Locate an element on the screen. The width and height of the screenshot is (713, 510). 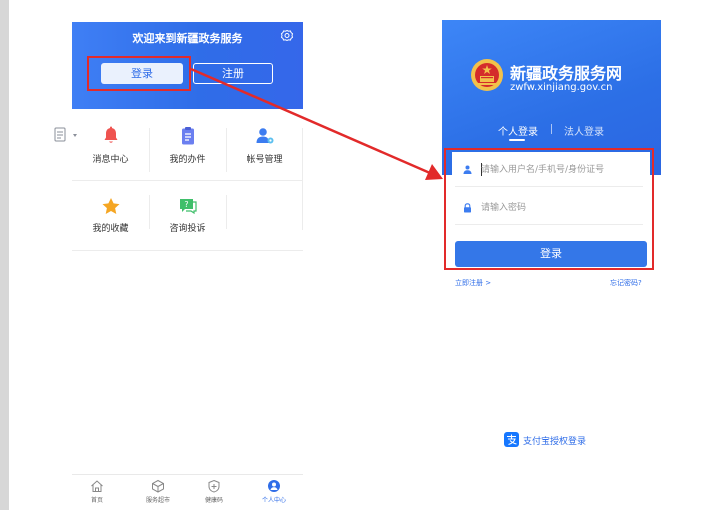
nav-label: 服务超市 is located at coordinates (157, 500).